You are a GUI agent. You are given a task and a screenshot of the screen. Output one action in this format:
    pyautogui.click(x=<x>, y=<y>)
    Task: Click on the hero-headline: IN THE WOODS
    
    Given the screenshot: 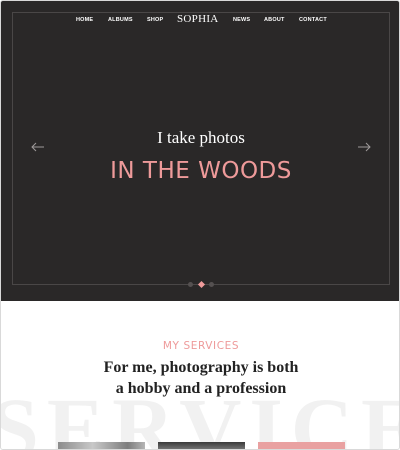 What is the action you would take?
    pyautogui.click(x=201, y=171)
    